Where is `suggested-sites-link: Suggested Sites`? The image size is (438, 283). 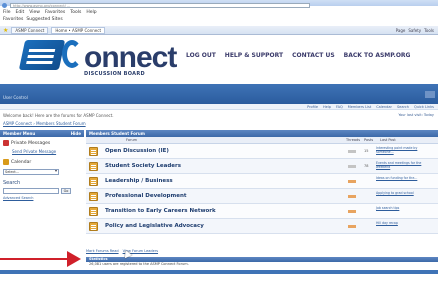 suggested-sites-link: Suggested Sites is located at coordinates (44, 20).